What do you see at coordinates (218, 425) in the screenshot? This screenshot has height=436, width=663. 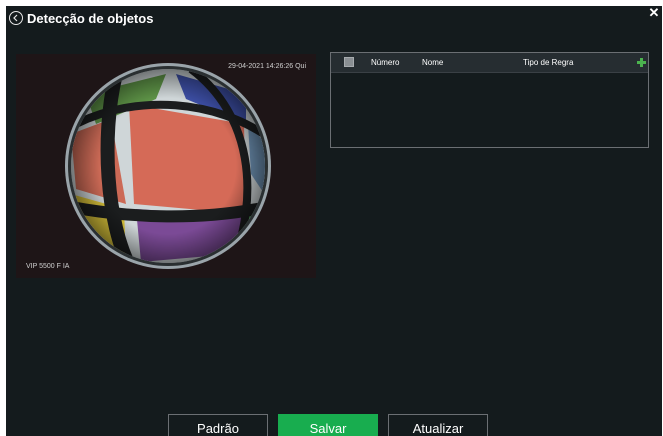 I see `default-button: Padrão` at bounding box center [218, 425].